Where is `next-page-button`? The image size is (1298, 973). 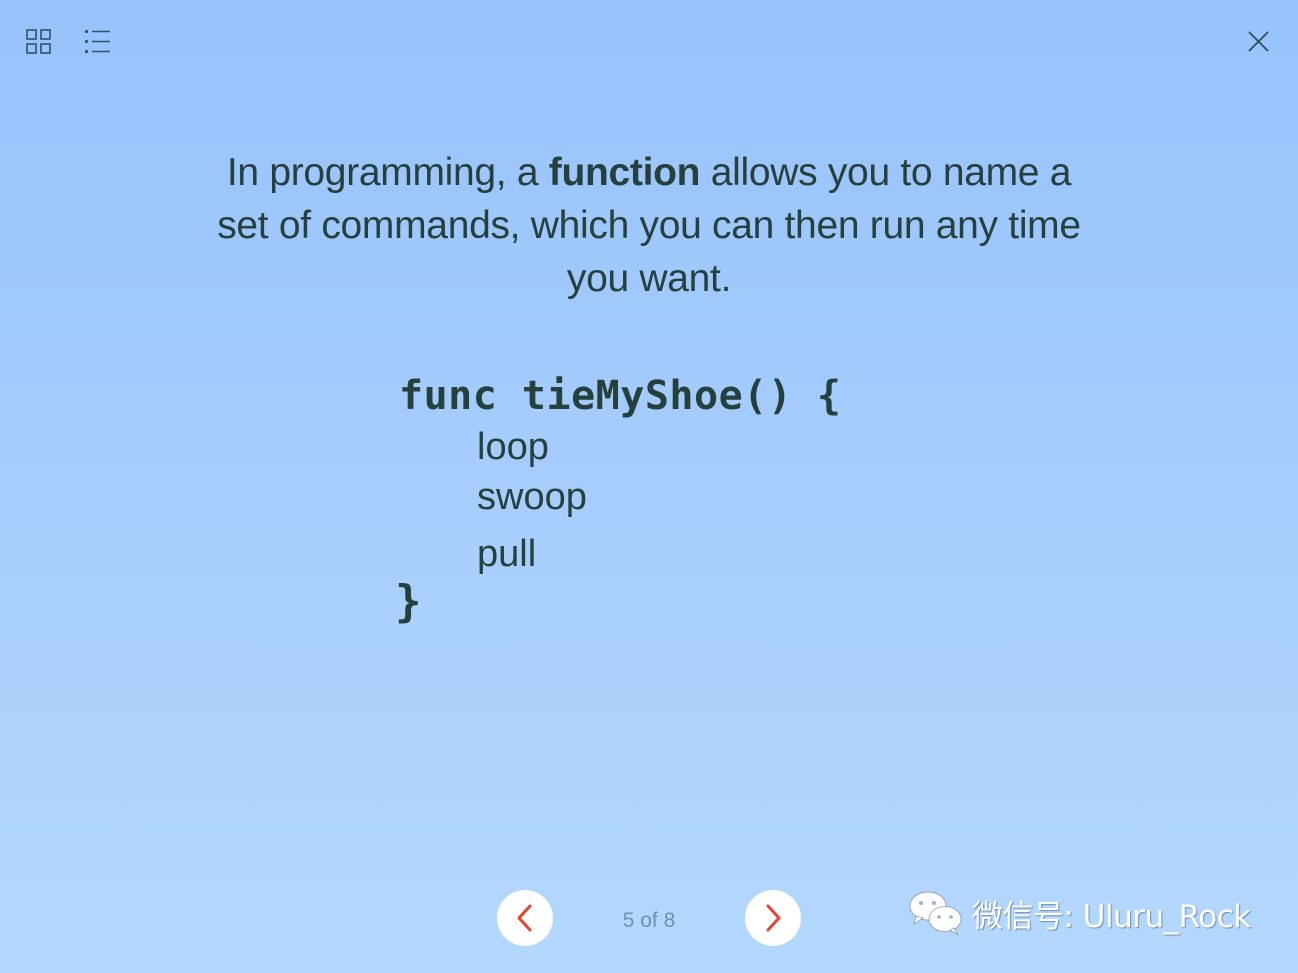
next-page-button is located at coordinates (773, 918).